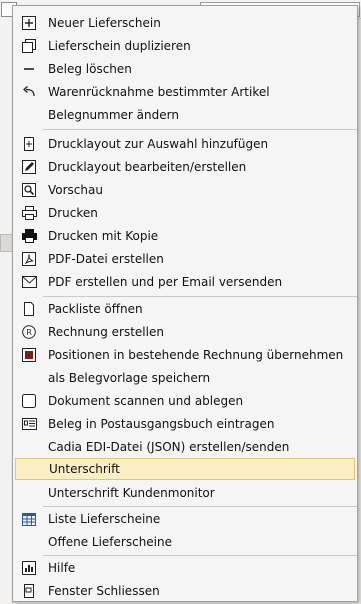 Image resolution: width=361 pixels, height=604 pixels. I want to click on menu-item-label: Liste Lieferscheine, so click(104, 519).